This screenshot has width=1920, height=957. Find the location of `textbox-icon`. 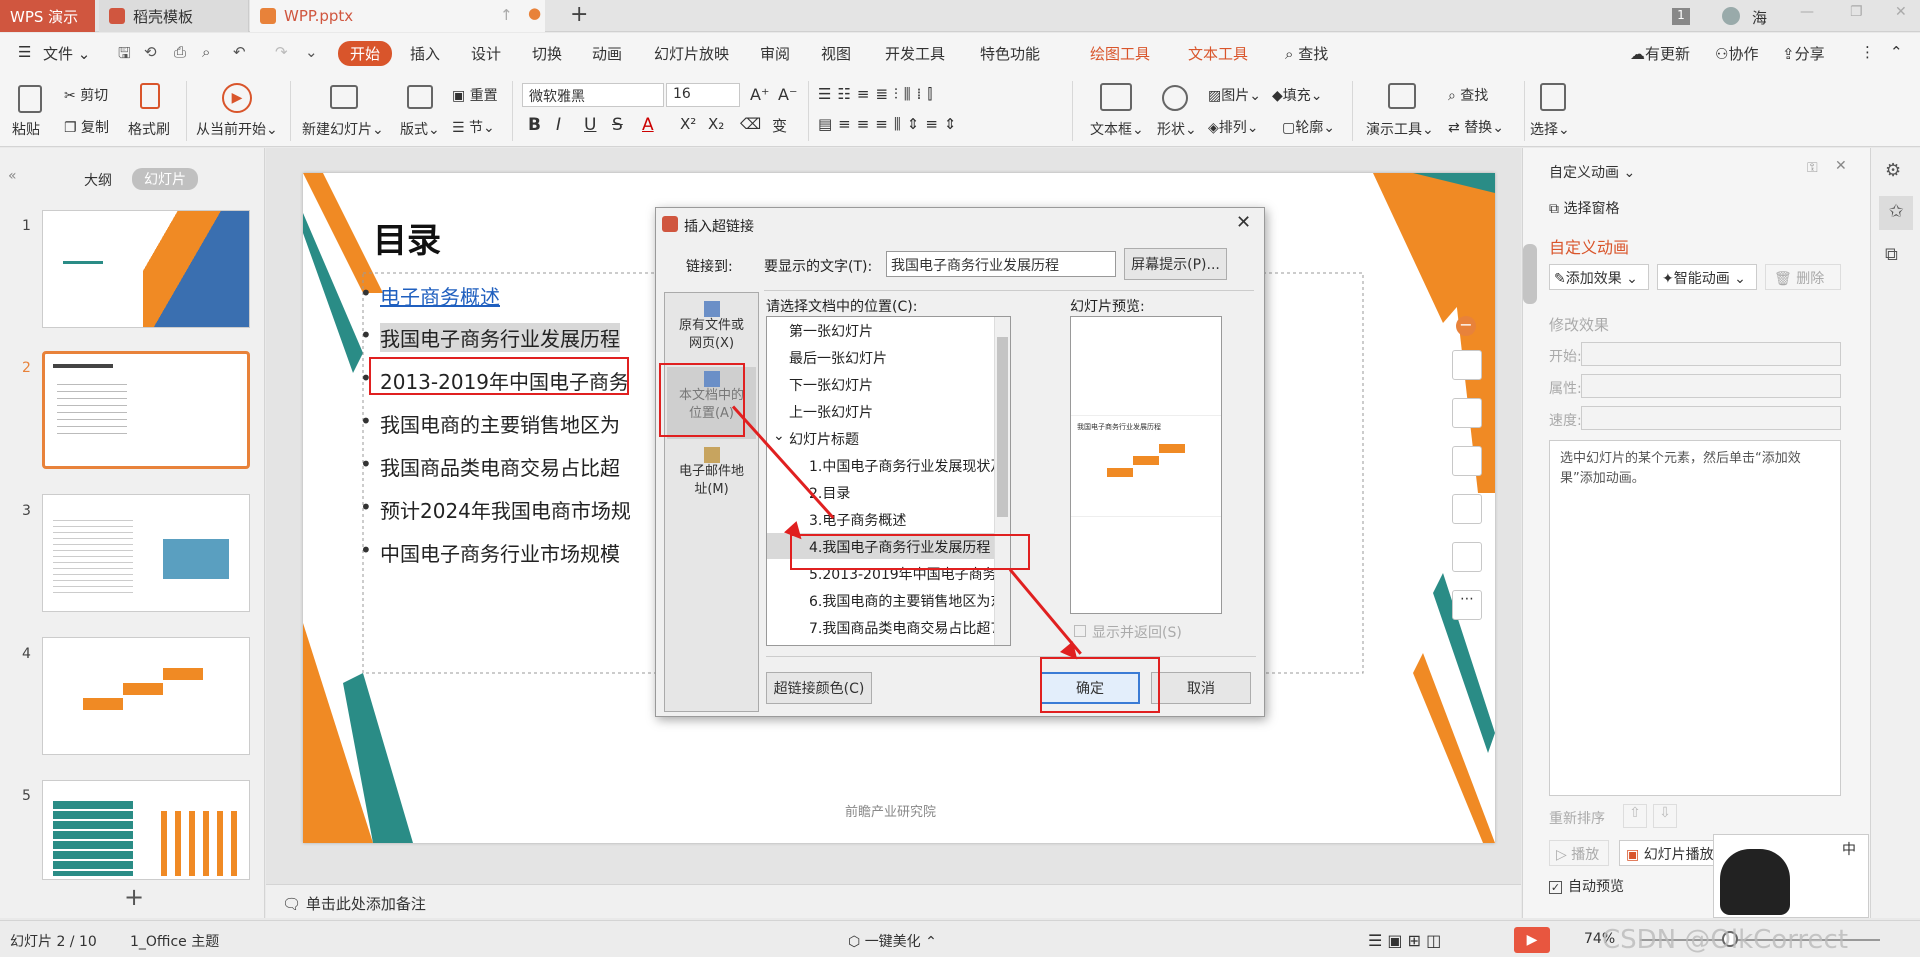

textbox-icon is located at coordinates (1116, 97).